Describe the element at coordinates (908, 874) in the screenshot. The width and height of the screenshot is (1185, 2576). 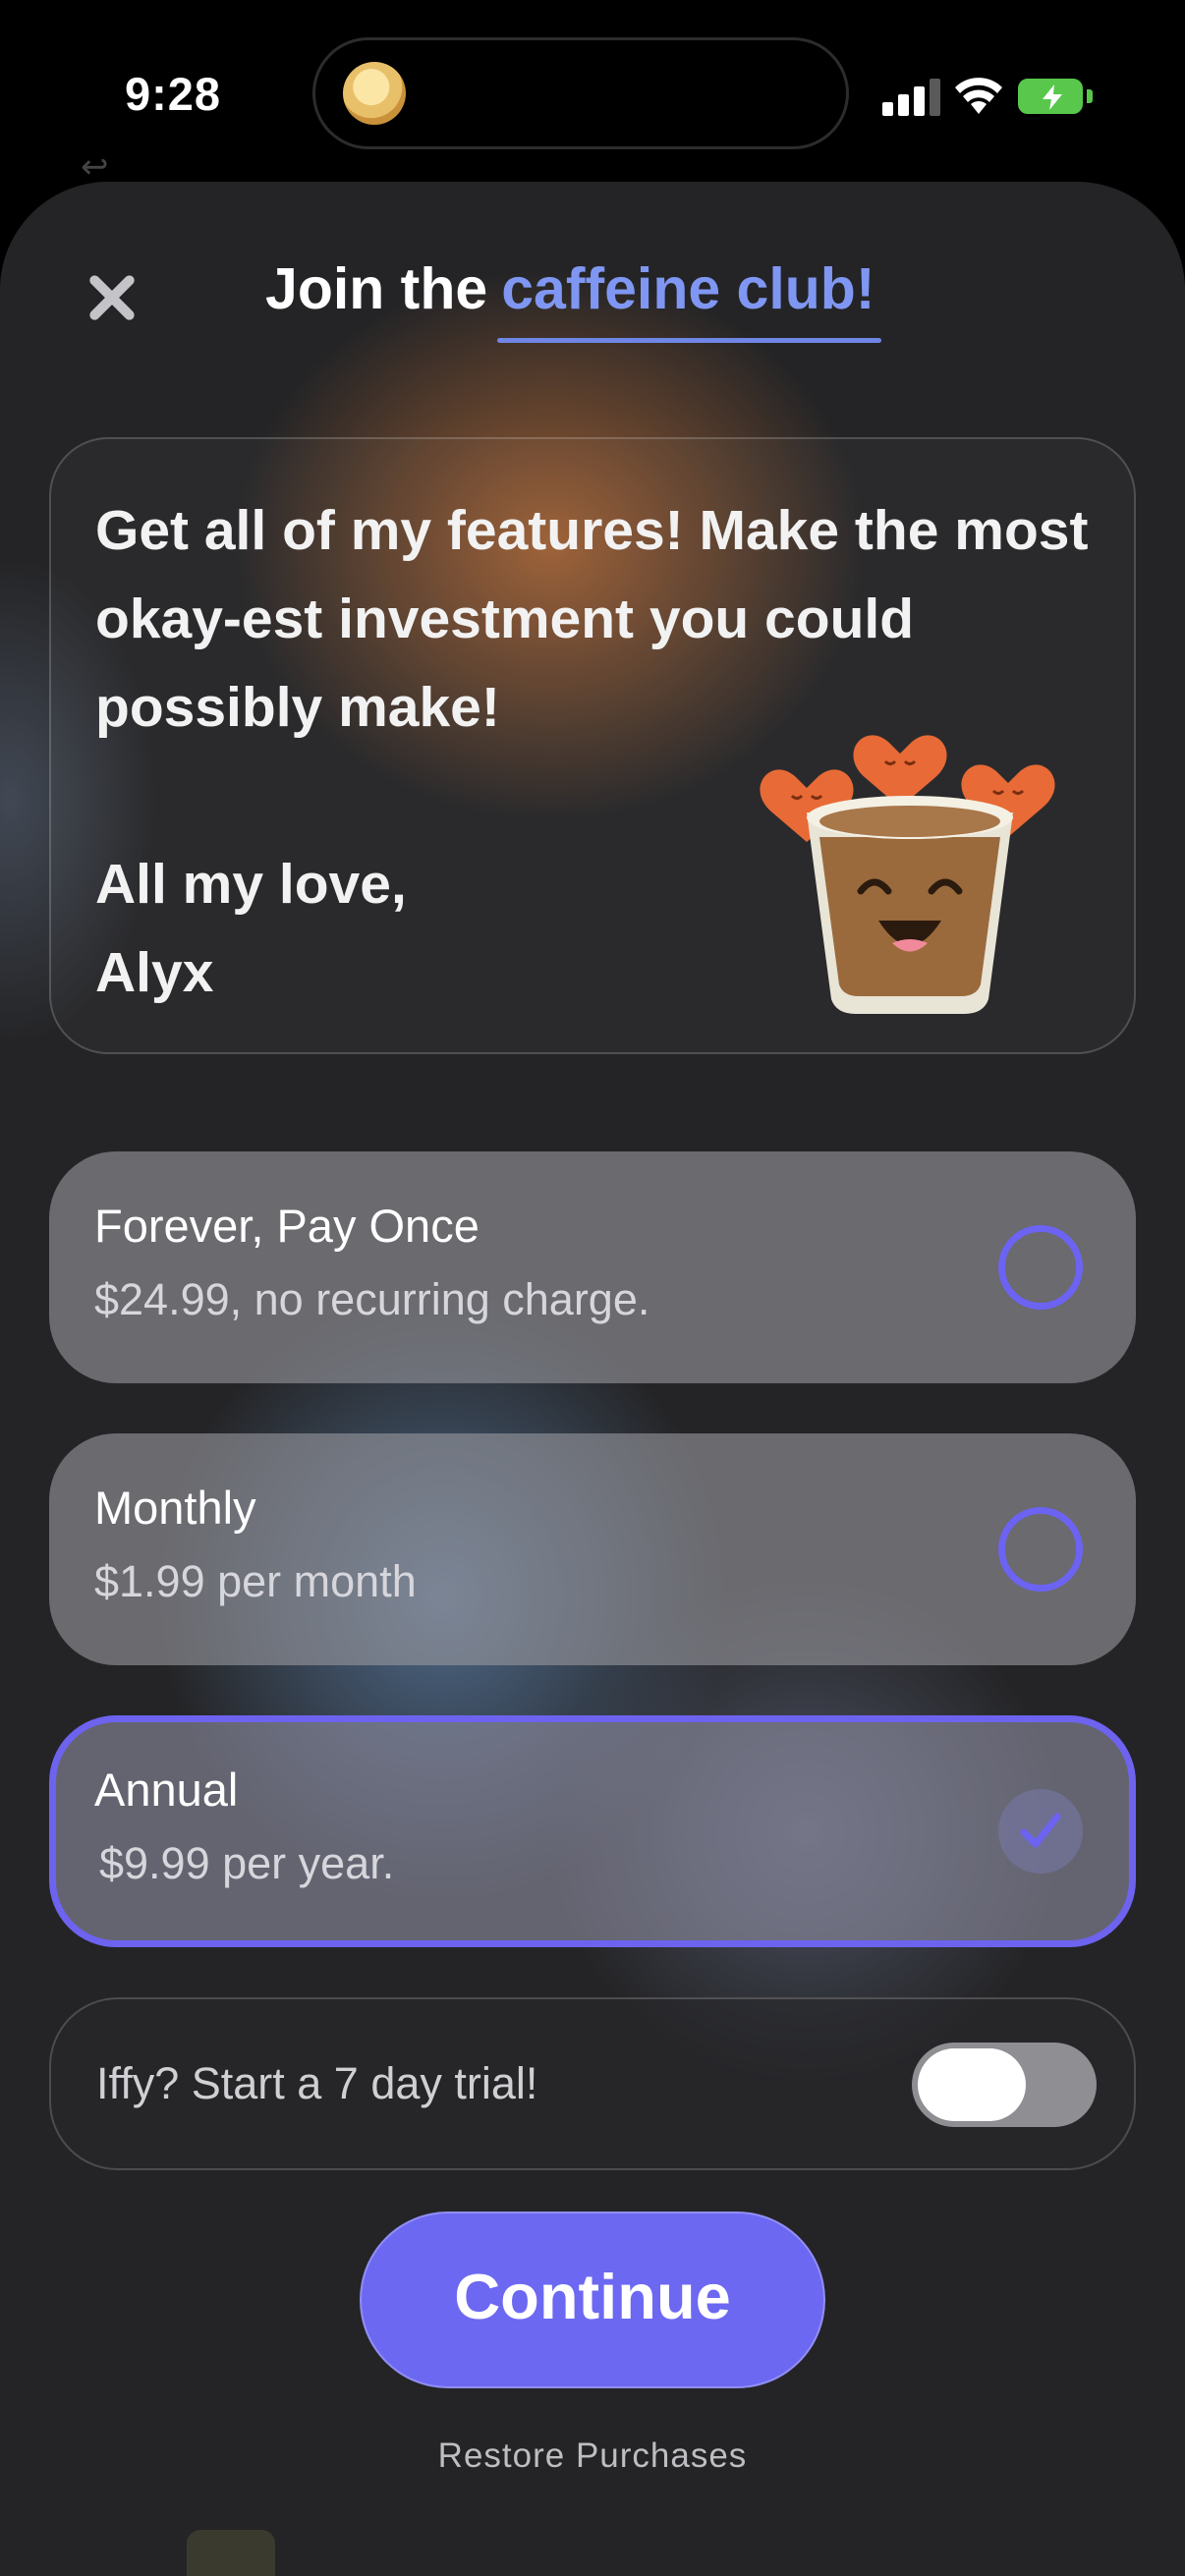
I see `smiling-coffee-cup-with-hearts-icon` at that location.